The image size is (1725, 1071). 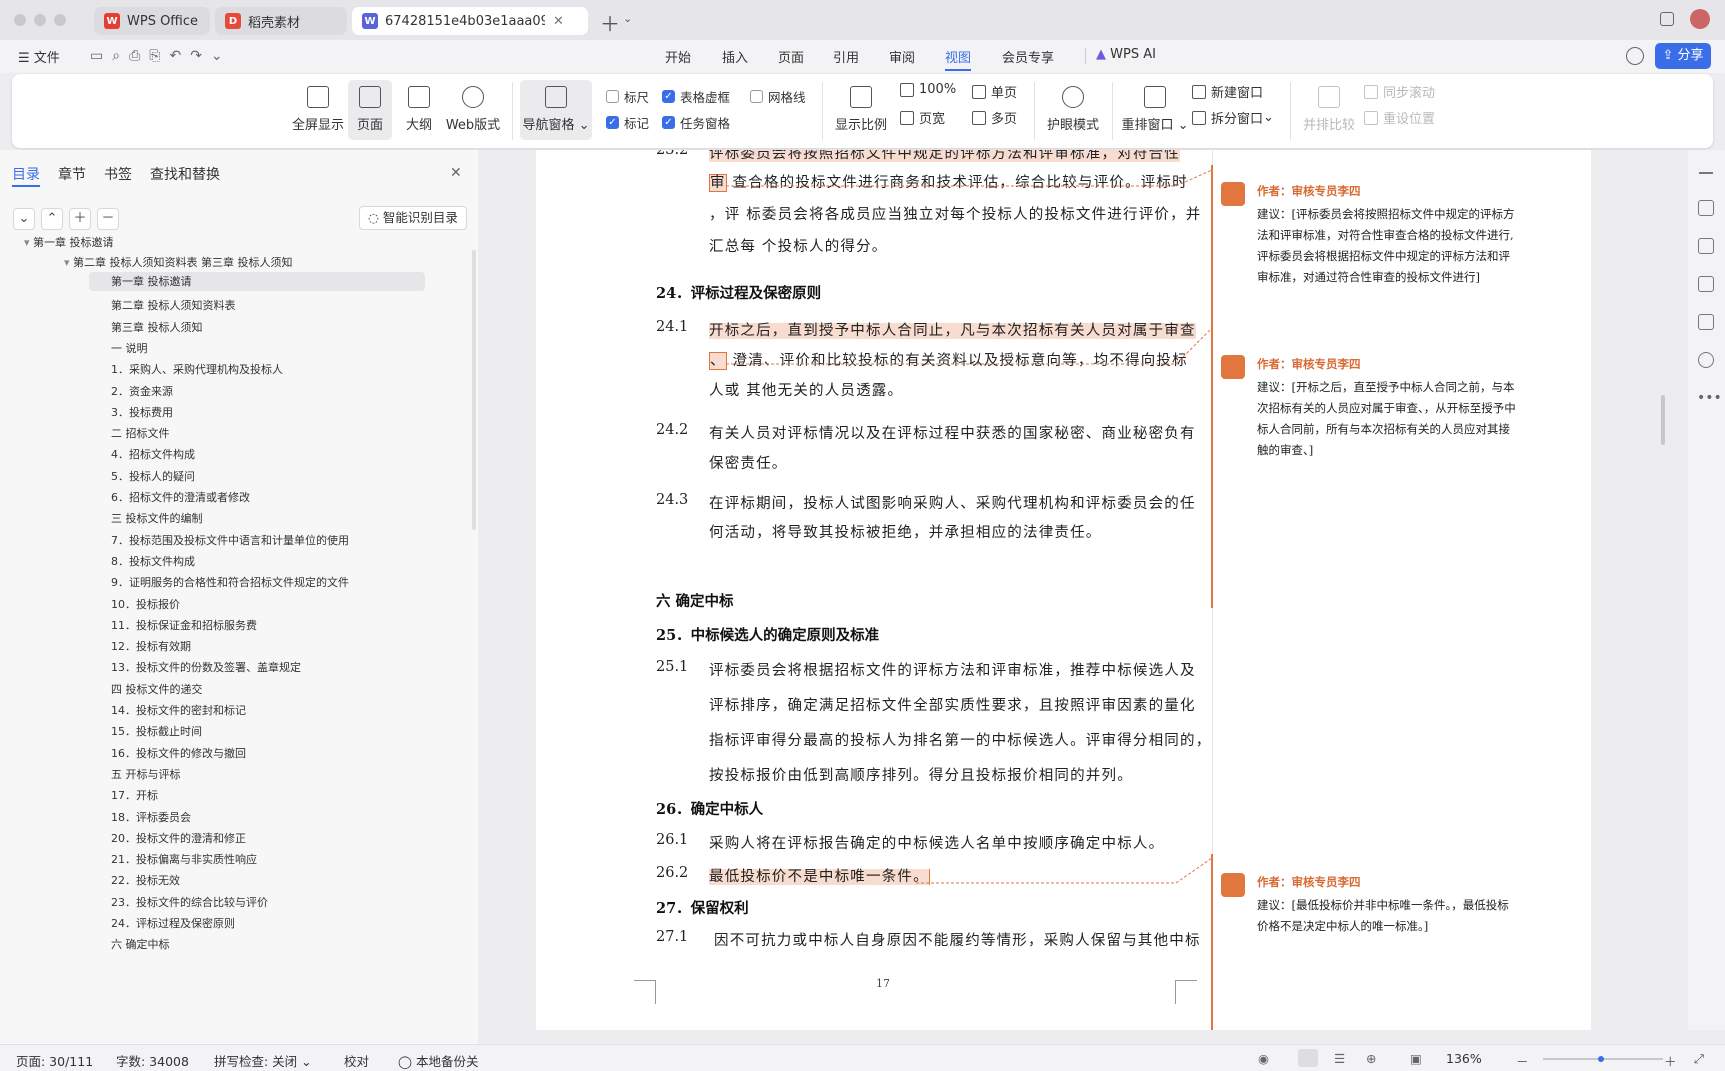 What do you see at coordinates (1227, 91) in the screenshot?
I see `new-window-button: 新建窗口` at bounding box center [1227, 91].